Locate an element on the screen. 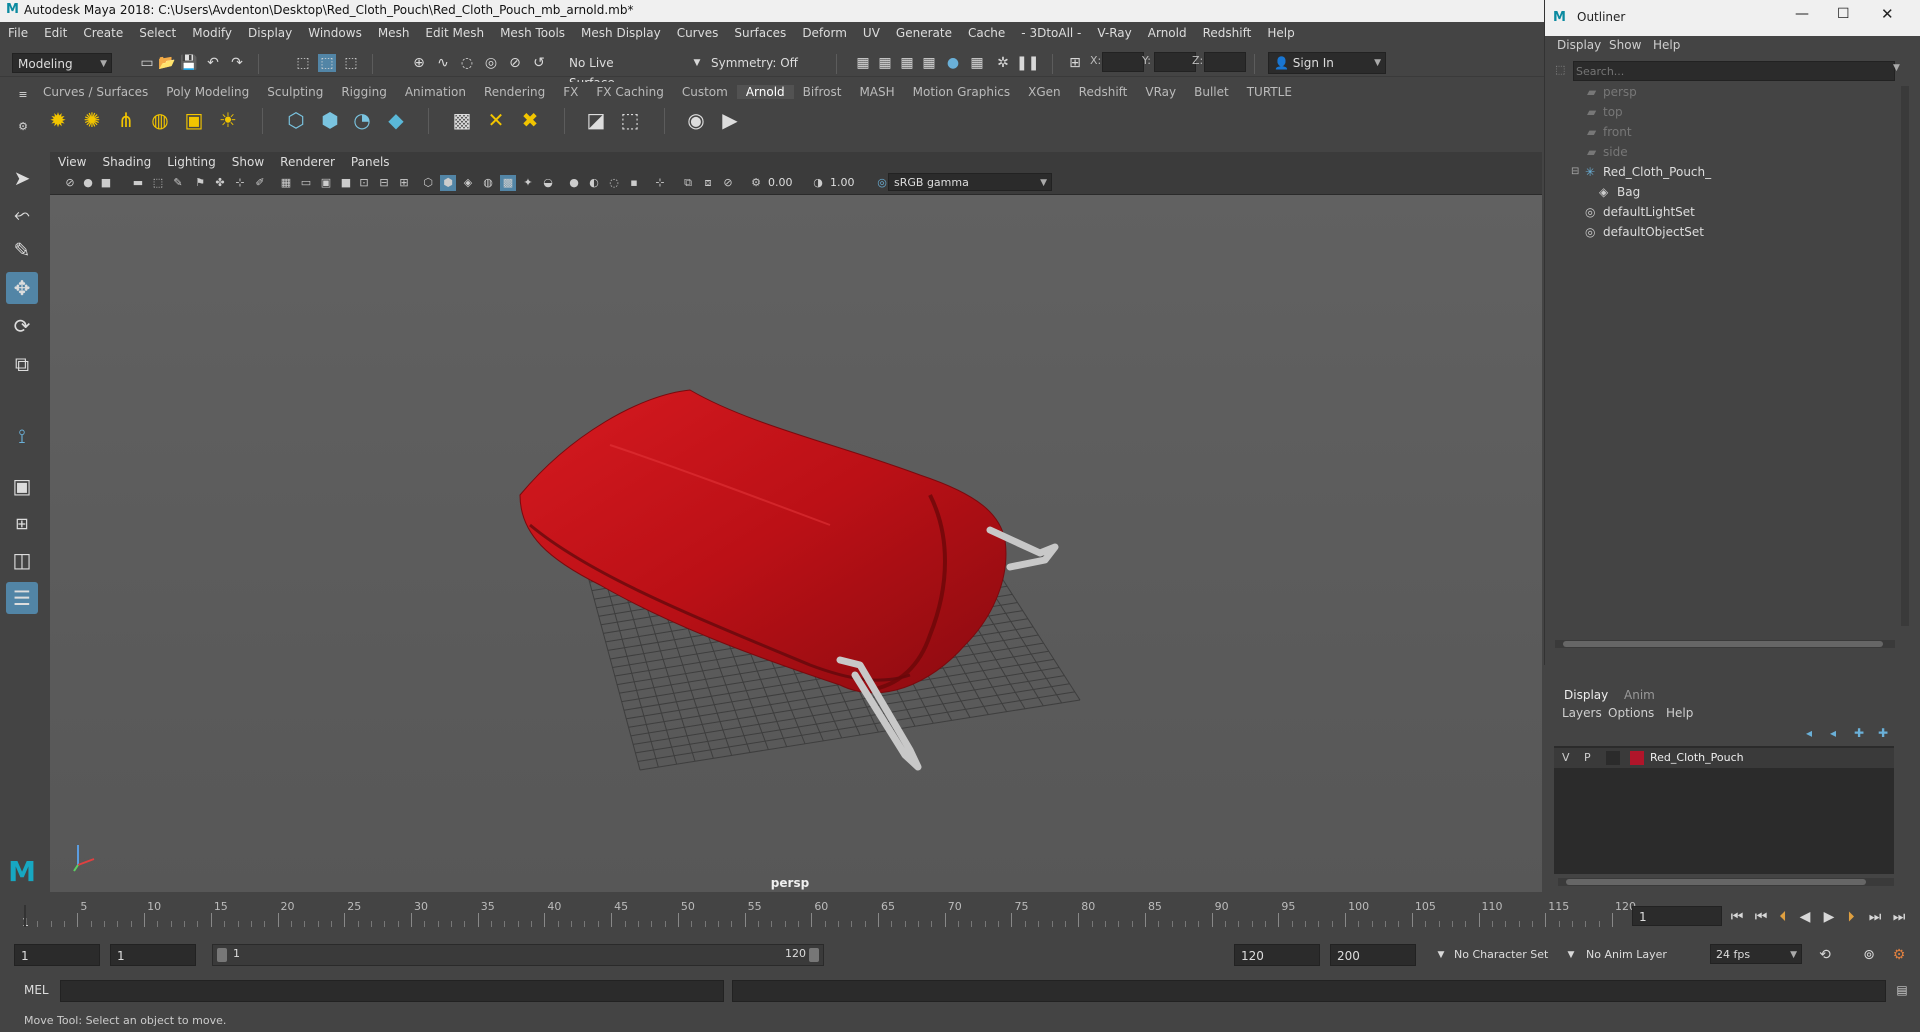 The image size is (1920, 1032). shelf-menu-icon: ≡ is located at coordinates (23, 95).